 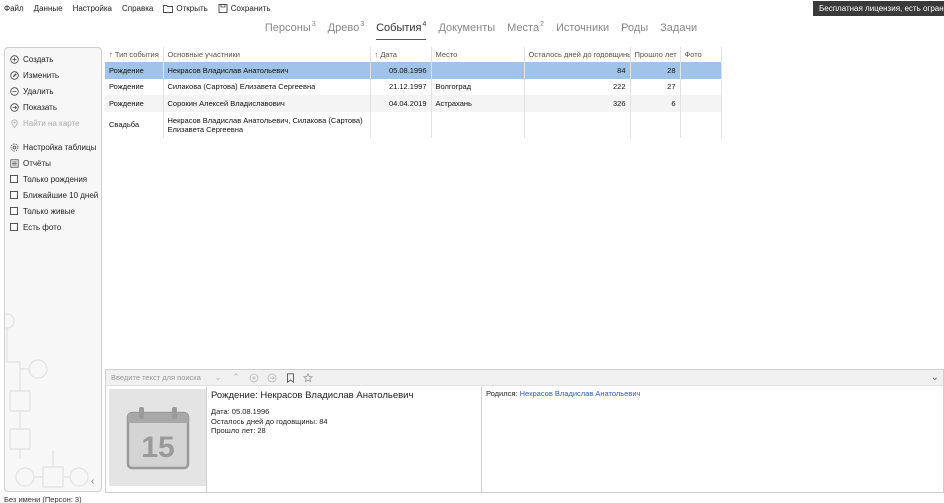 I want to click on chevron-down-icon: ⌄, so click(x=218, y=378).